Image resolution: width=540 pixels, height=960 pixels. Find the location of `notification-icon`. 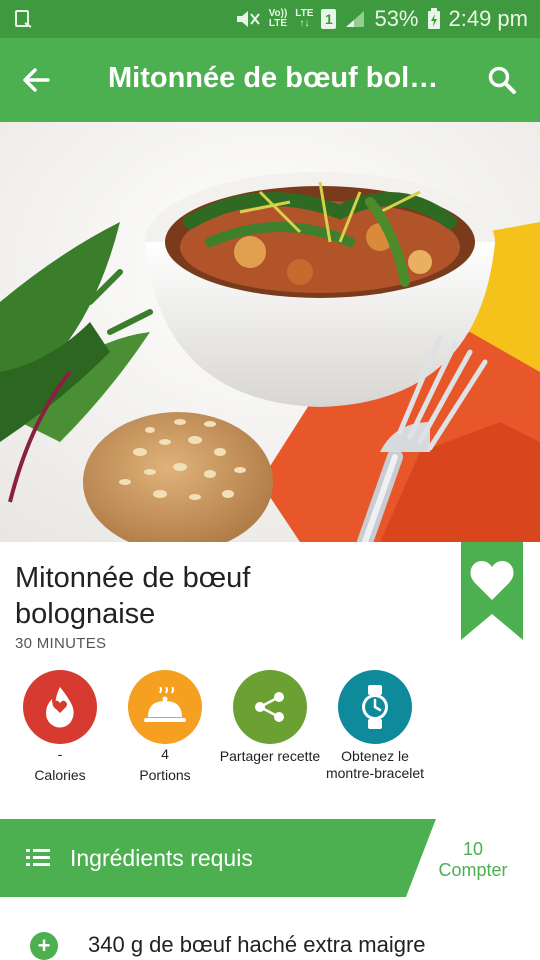

notification-icon is located at coordinates (23, 19).